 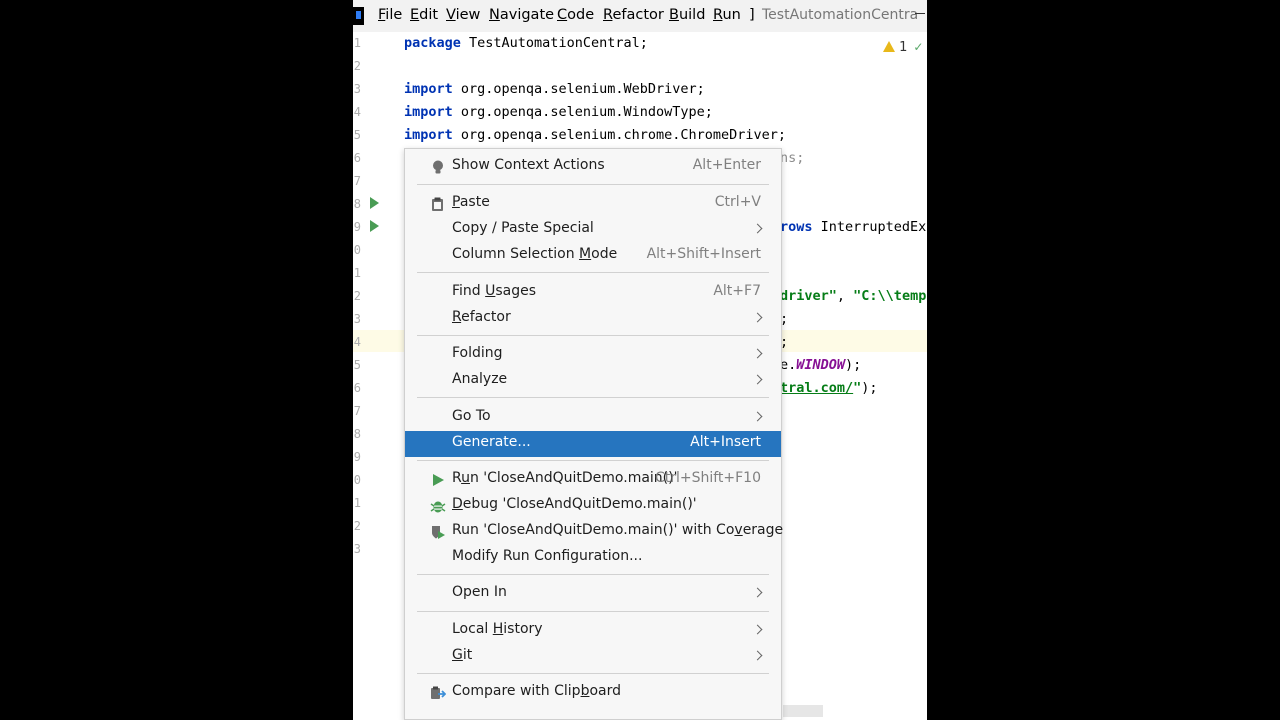 I want to click on code-line-3: import org.openqa.selenium.WebDriver;, so click(x=554, y=89).